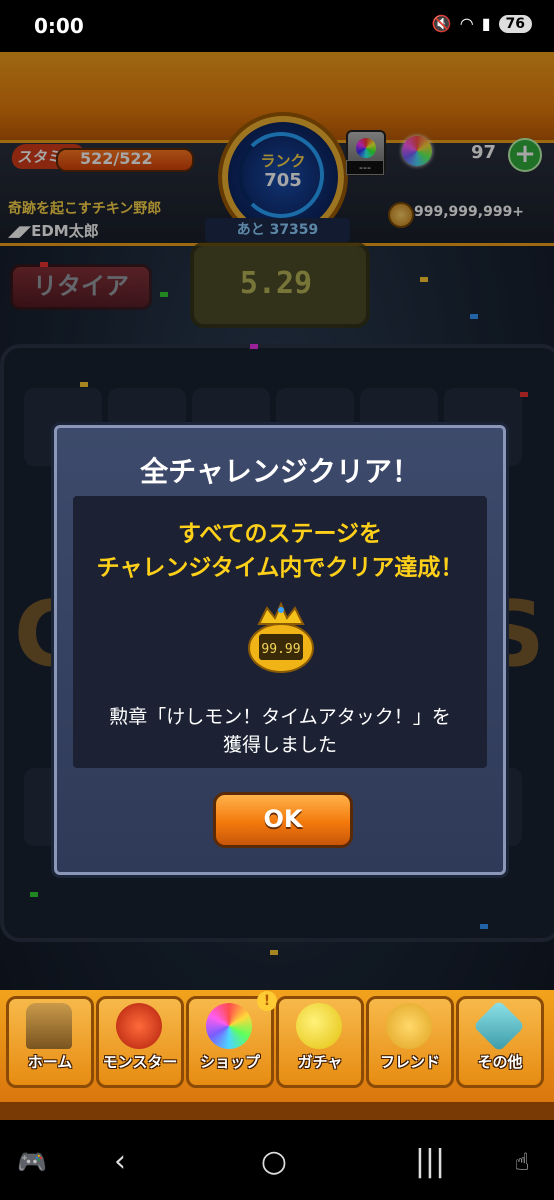 The image size is (554, 1200). I want to click on mute-icon: 🔇, so click(441, 23).